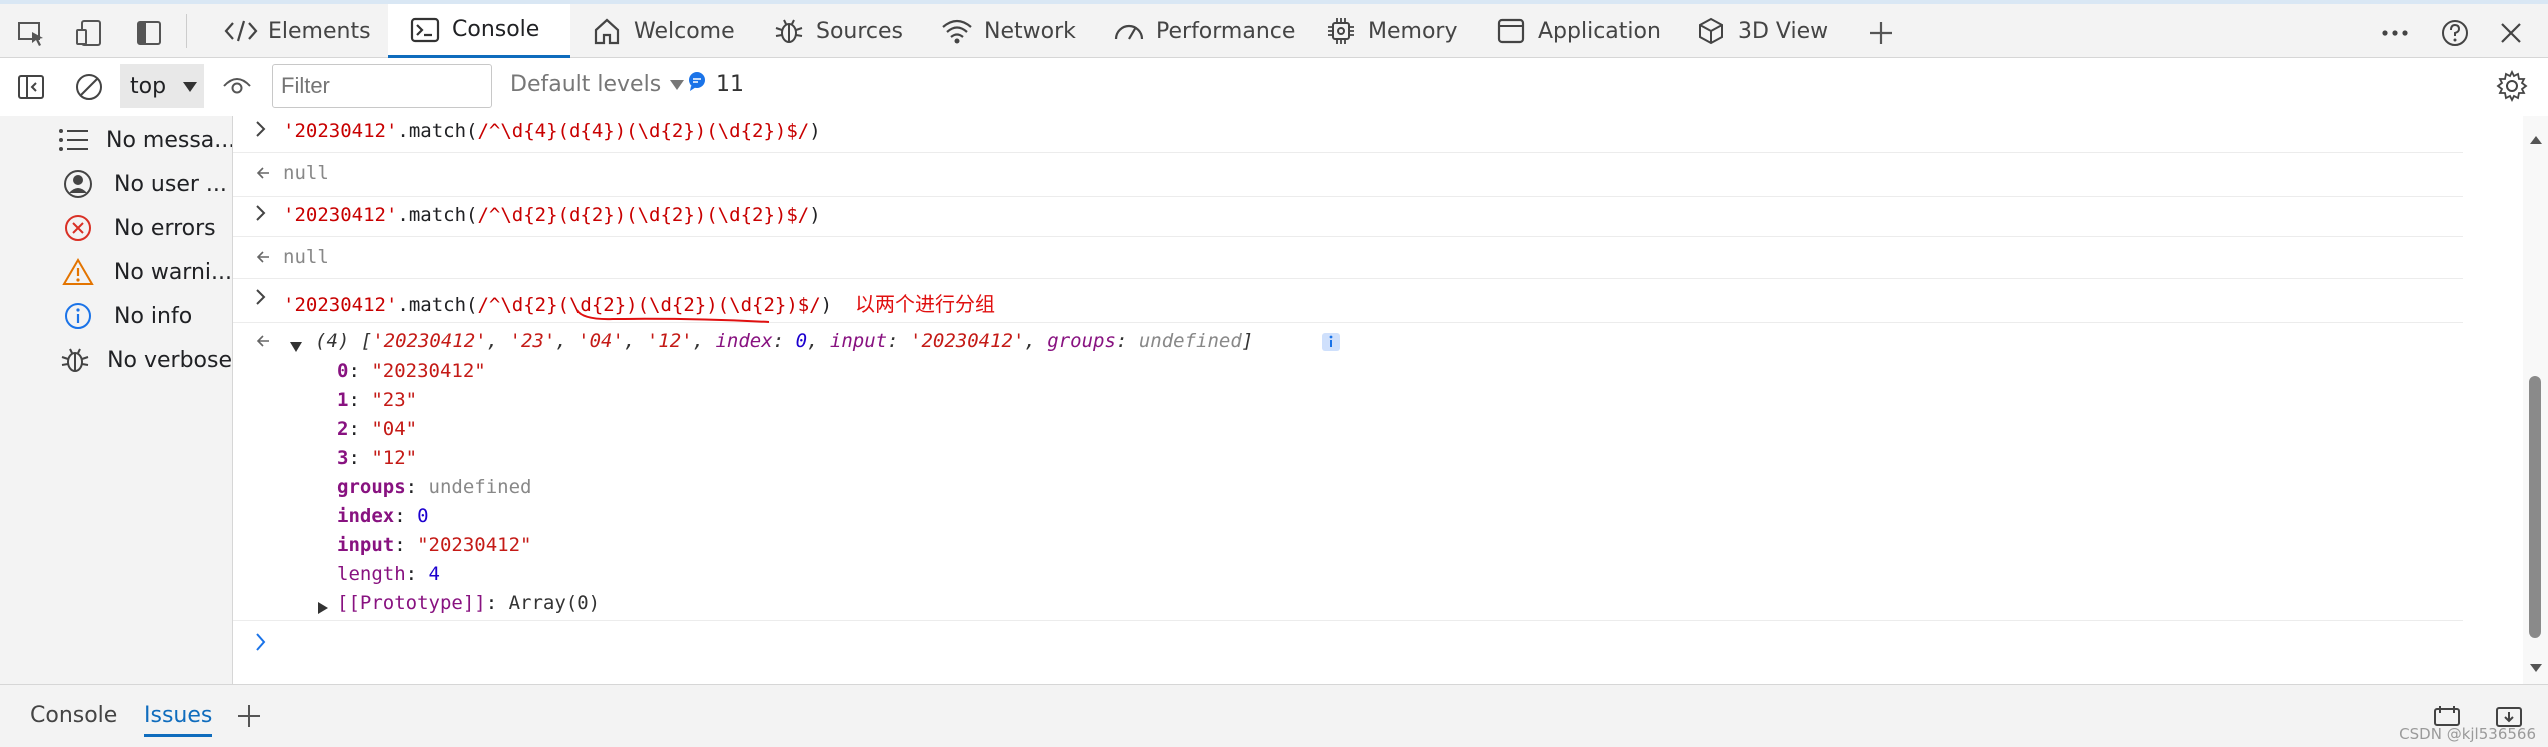  I want to click on inspect-element-icon, so click(31, 33).